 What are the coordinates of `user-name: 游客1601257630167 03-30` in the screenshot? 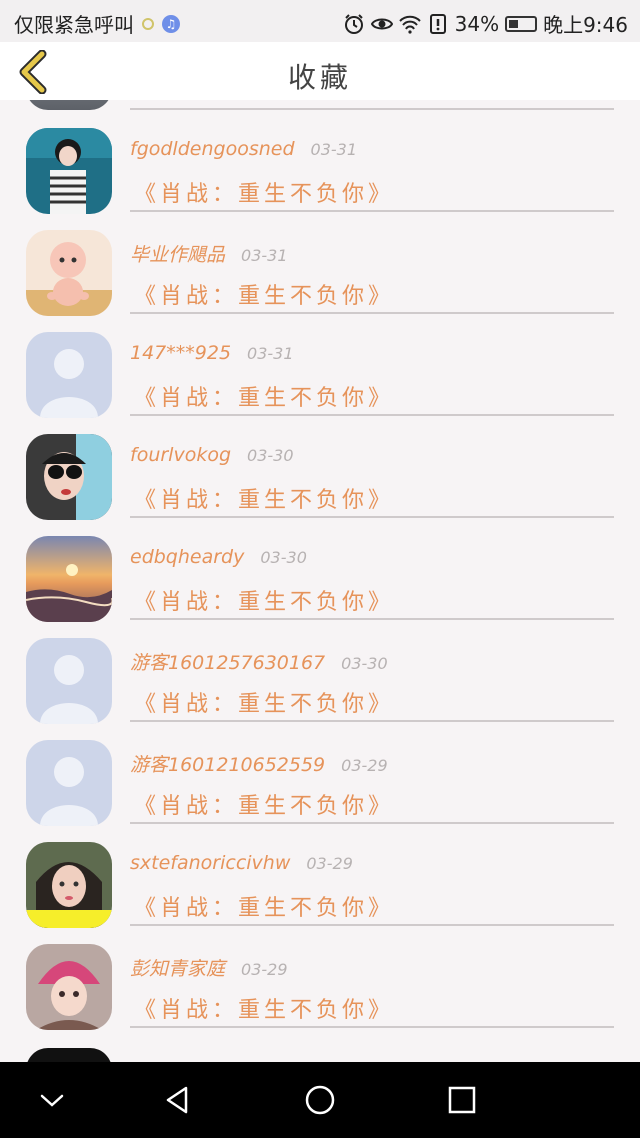 It's located at (259, 663).